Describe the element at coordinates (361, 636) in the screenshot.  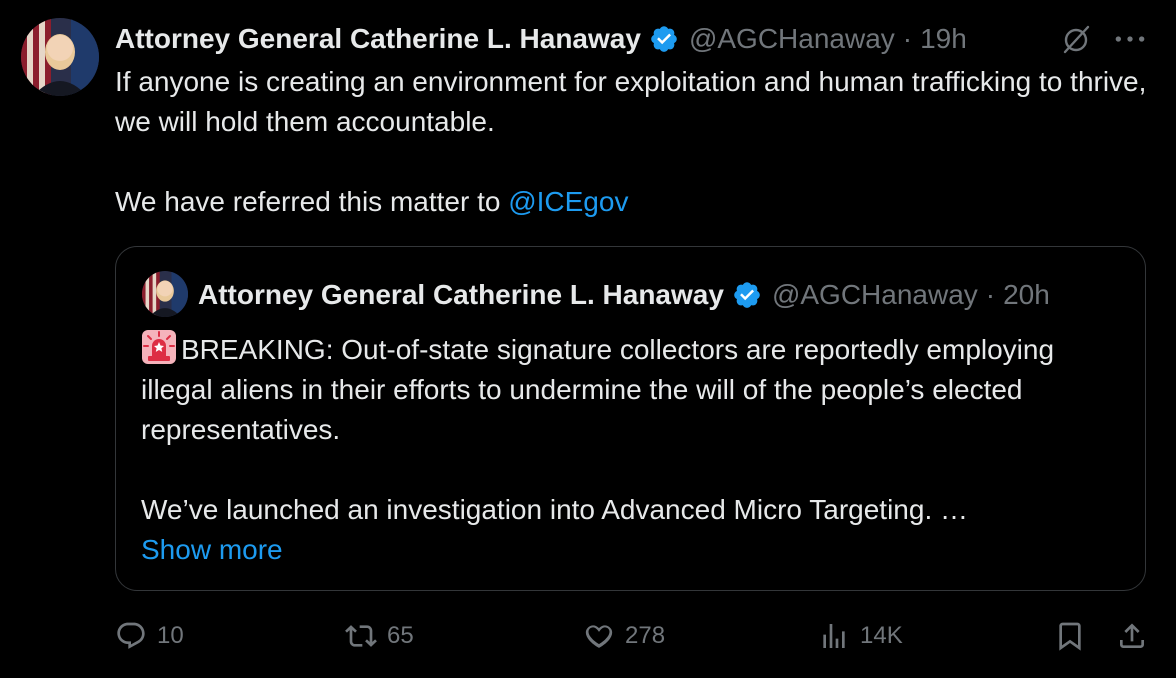
I see `repost-icon` at that location.